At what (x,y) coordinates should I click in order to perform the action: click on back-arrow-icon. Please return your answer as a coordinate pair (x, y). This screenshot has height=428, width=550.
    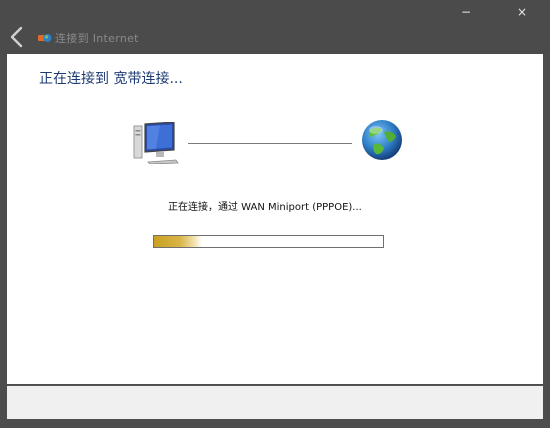
    Looking at the image, I should click on (16, 37).